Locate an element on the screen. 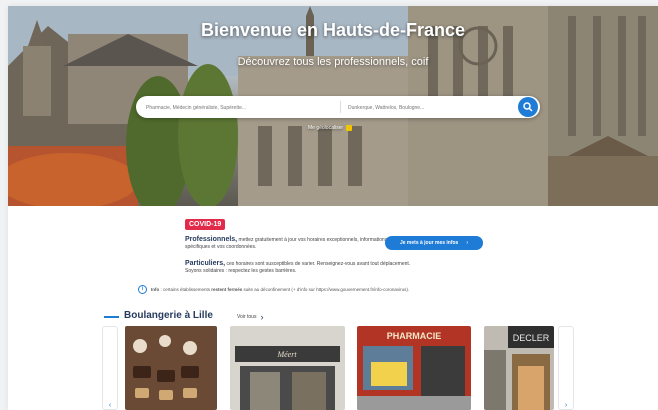  search-bar is located at coordinates (338, 107).